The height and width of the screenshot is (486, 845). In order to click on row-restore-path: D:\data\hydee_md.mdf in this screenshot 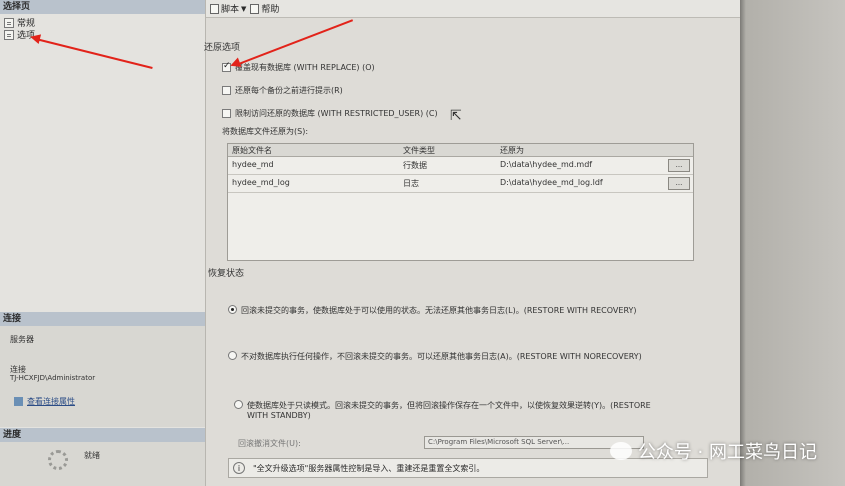, I will do `click(546, 164)`.